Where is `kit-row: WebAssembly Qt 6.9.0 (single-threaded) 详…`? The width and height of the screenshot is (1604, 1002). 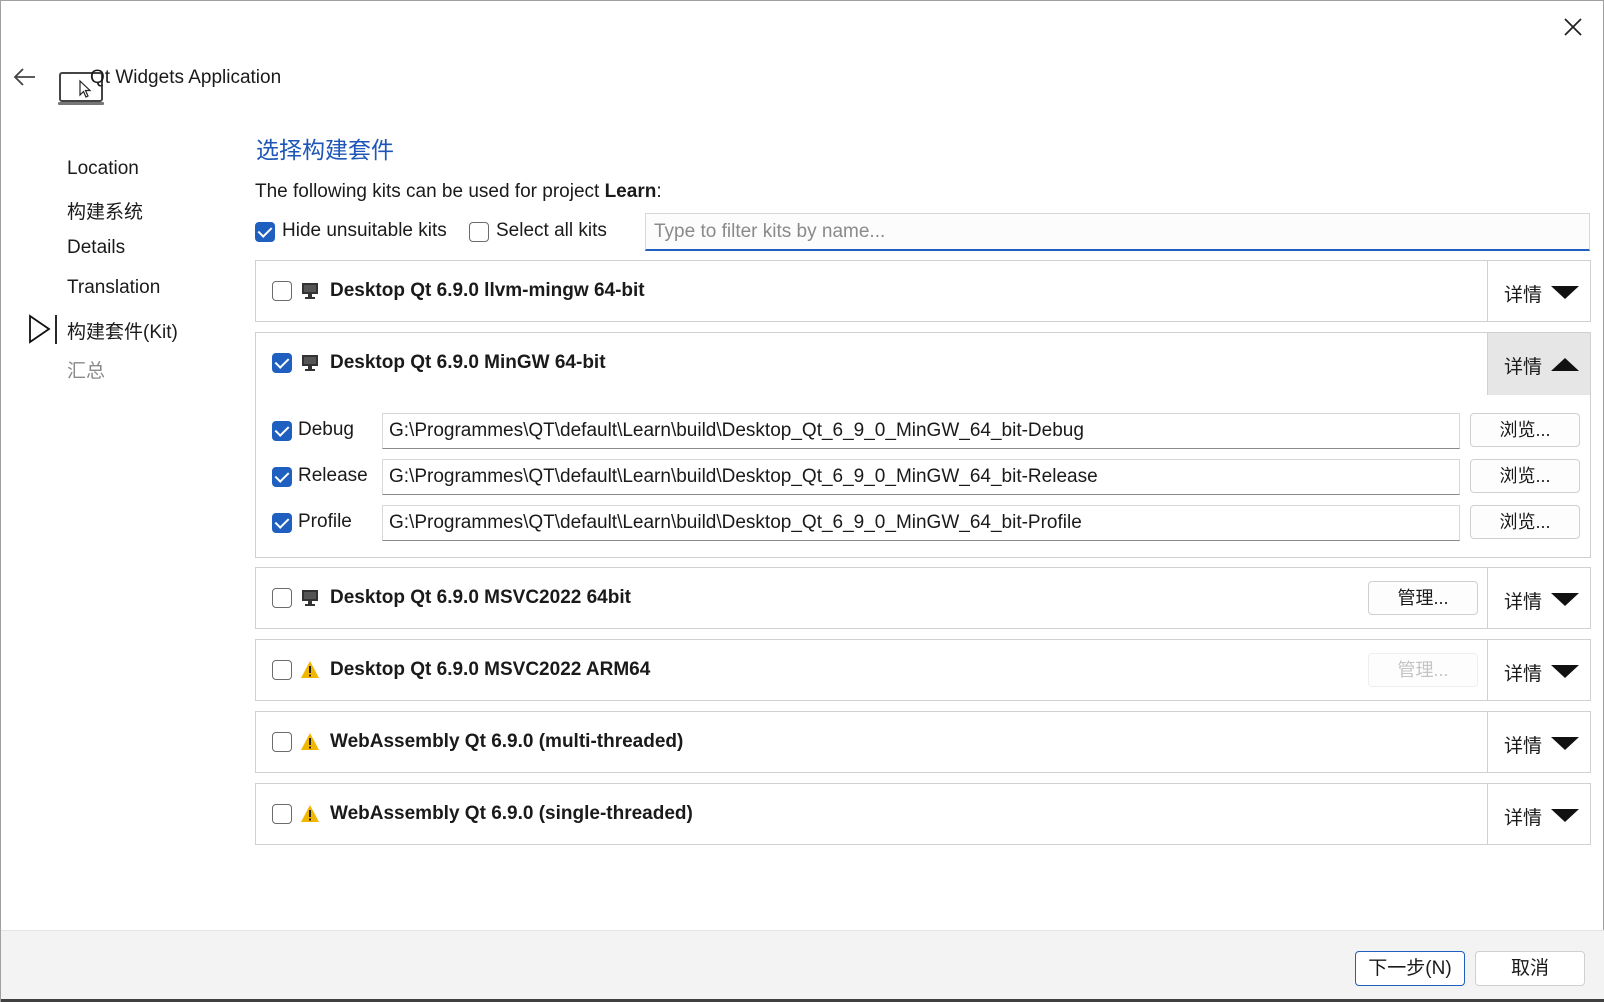
kit-row: WebAssembly Qt 6.9.0 (single-threaded) 详… is located at coordinates (923, 814).